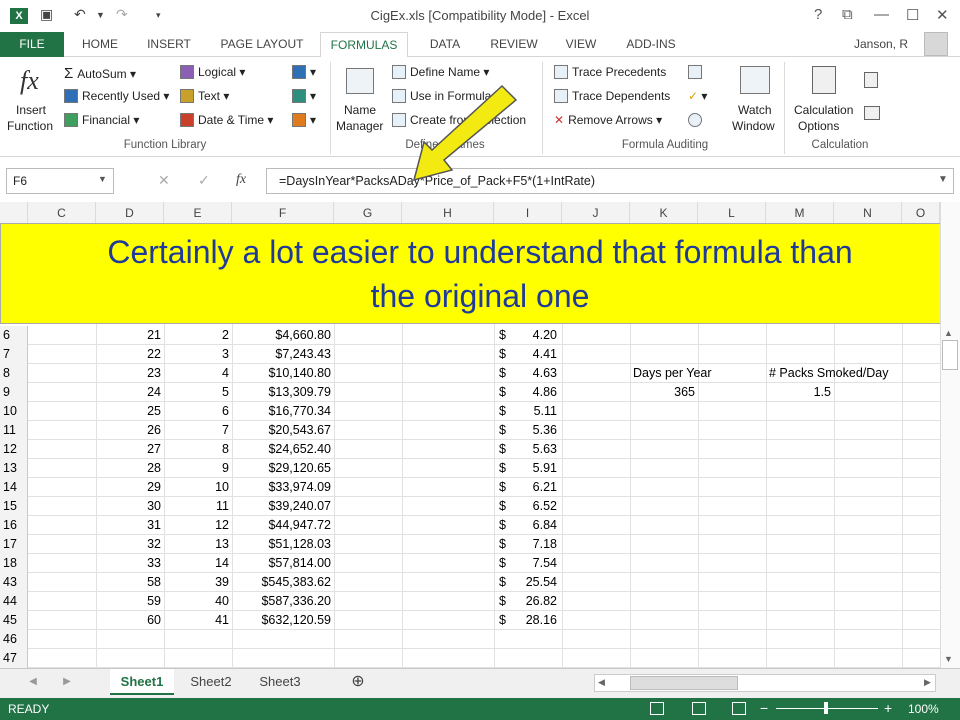 The image size is (960, 720). Describe the element at coordinates (800, 392) in the screenshot. I see `cell-m: 1.5` at that location.